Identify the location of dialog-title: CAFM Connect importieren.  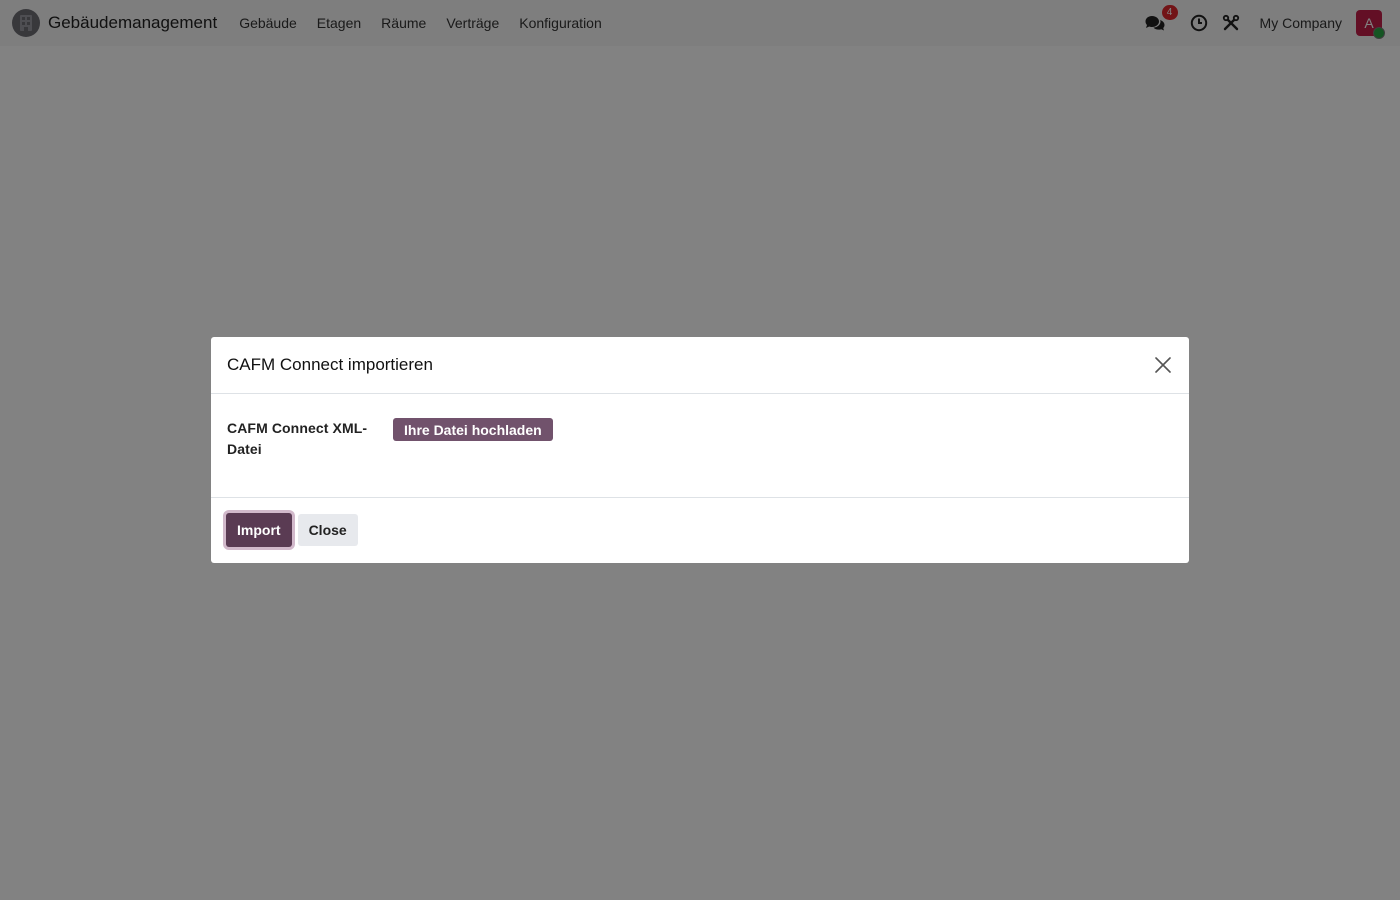
(330, 364).